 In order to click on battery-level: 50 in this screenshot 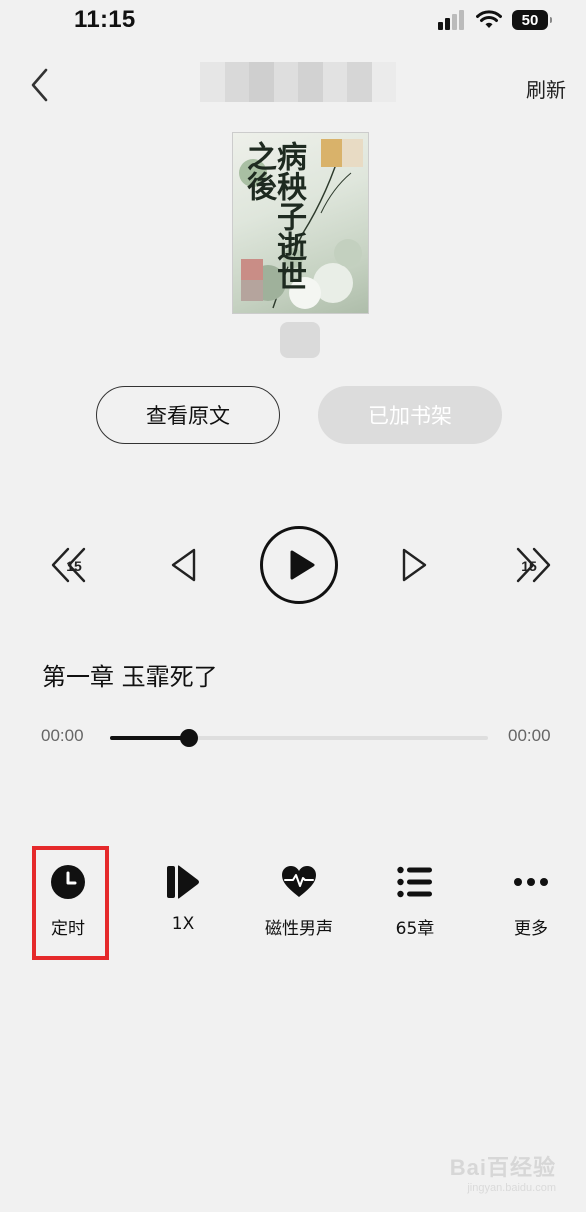, I will do `click(530, 20)`.